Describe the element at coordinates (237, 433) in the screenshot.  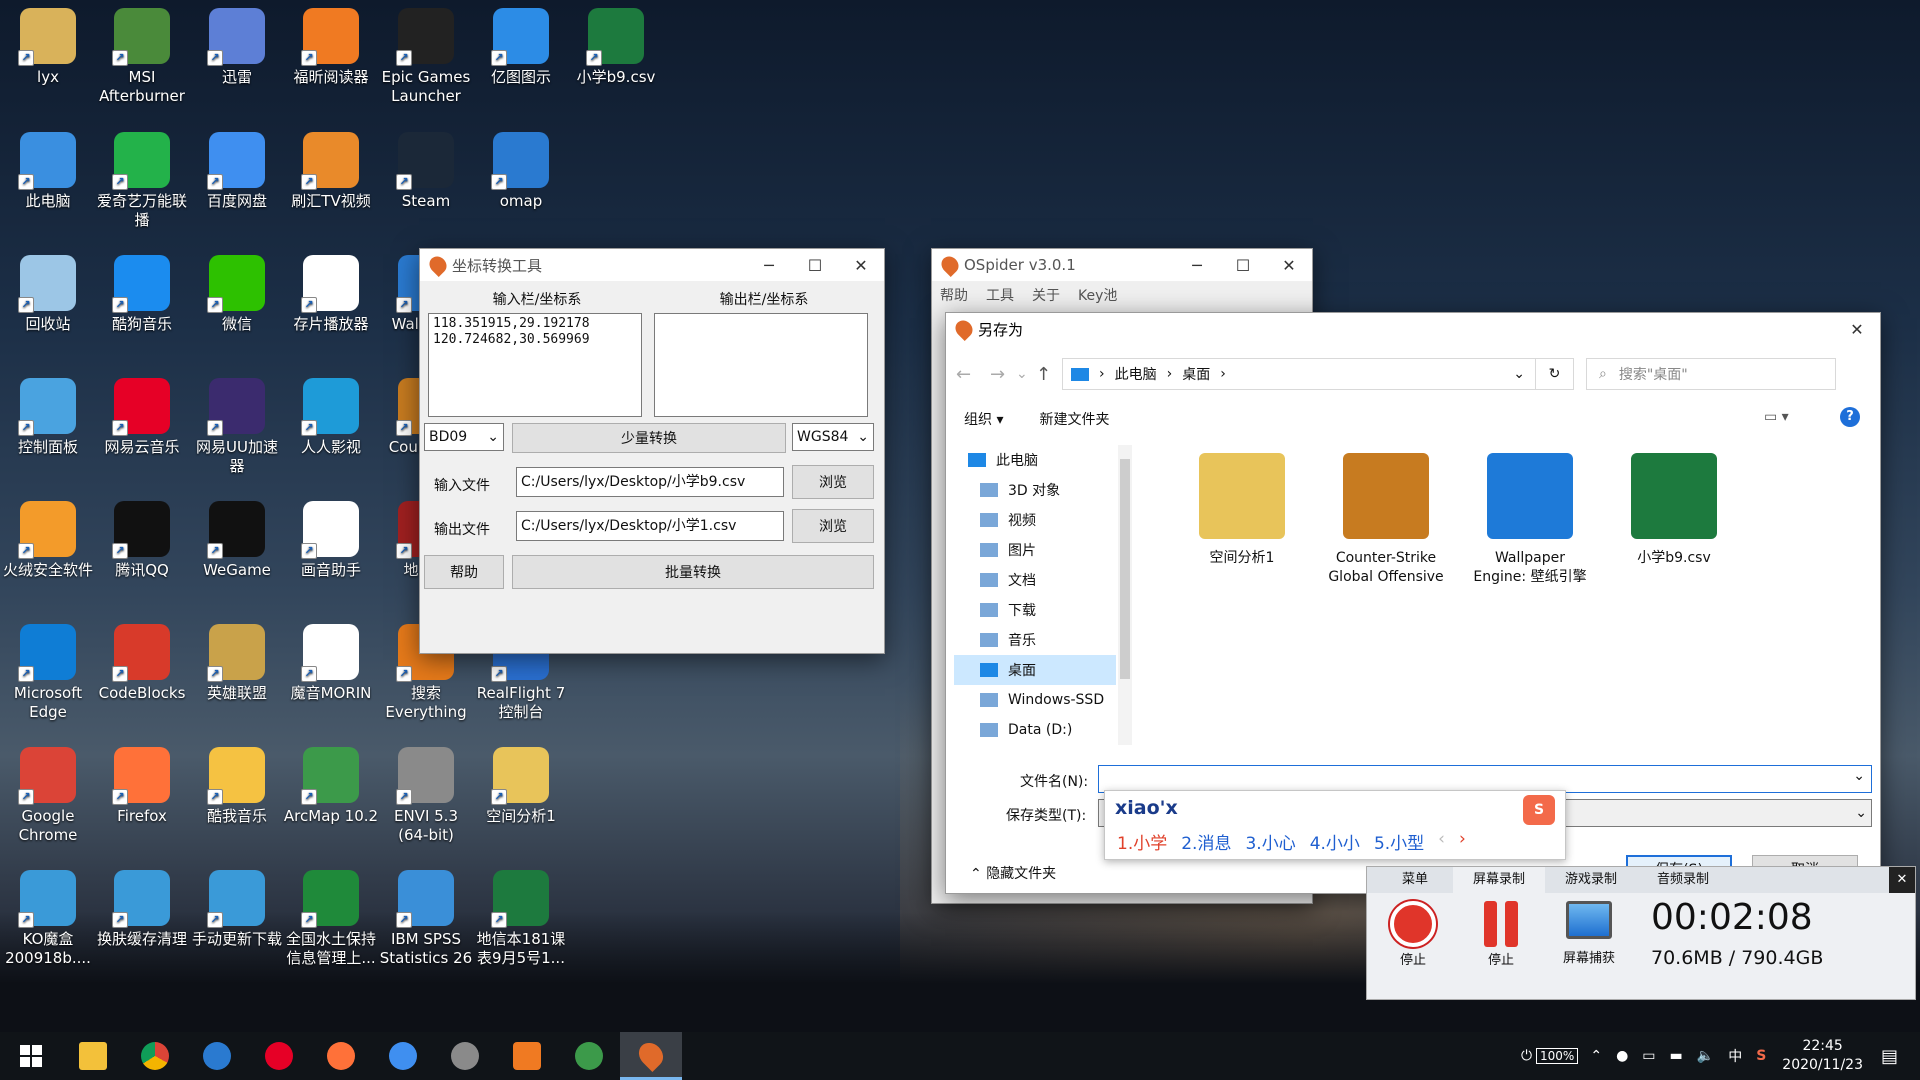
I see `desktop-icon: ↗ 网易UU加速器` at that location.